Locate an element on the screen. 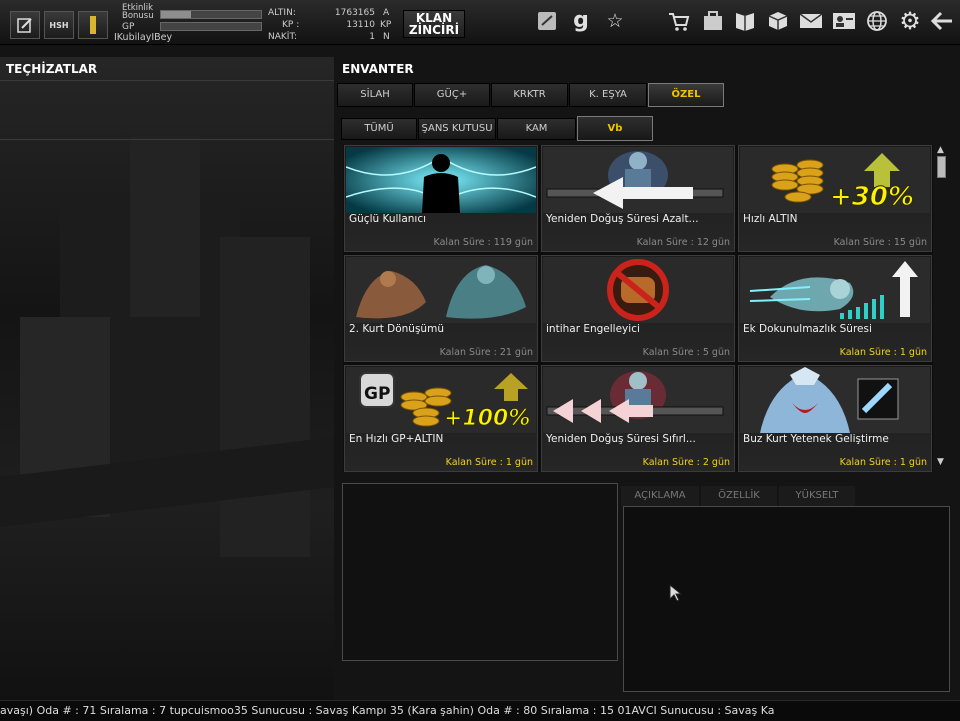  item-name: Güçlü Kullanıcı is located at coordinates (388, 219).